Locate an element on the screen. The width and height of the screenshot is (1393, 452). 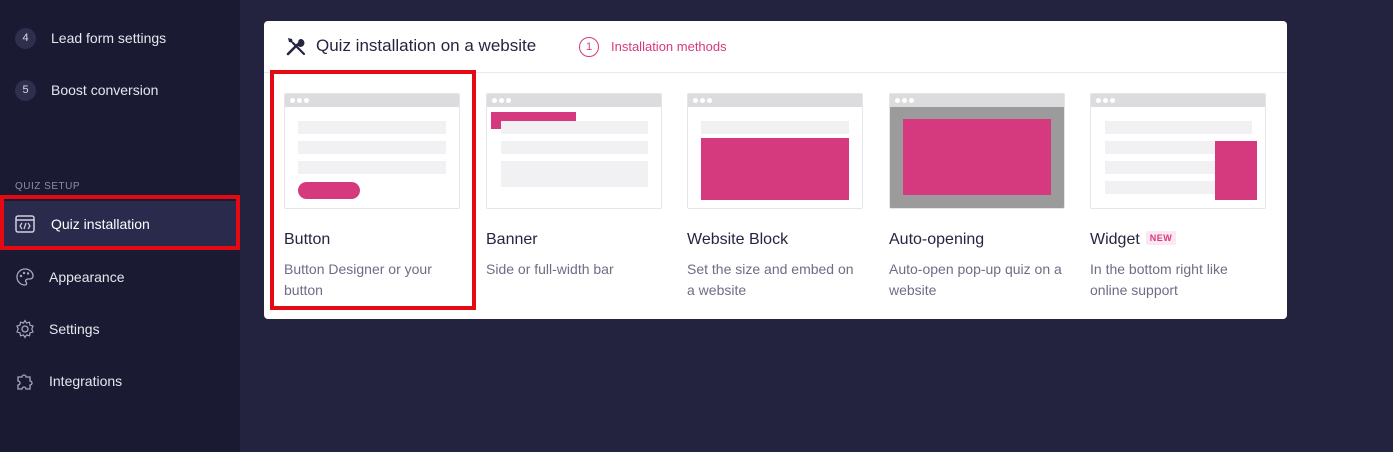
tools-icon is located at coordinates (296, 46).